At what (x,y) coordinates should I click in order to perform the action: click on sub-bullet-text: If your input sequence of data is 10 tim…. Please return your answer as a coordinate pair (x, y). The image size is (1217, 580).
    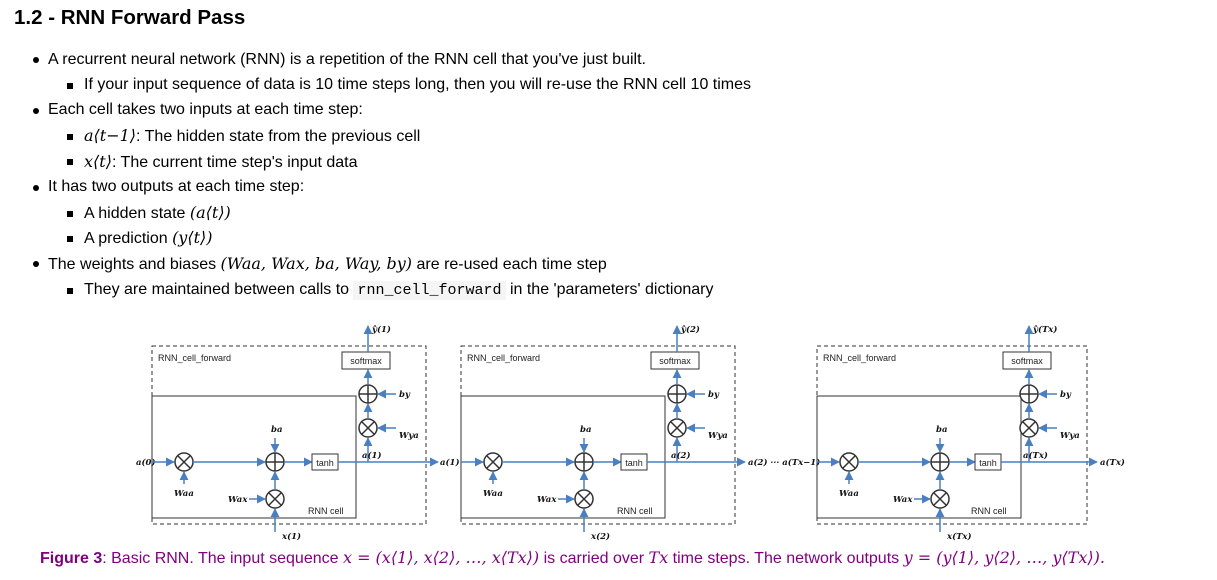
    Looking at the image, I should click on (418, 84).